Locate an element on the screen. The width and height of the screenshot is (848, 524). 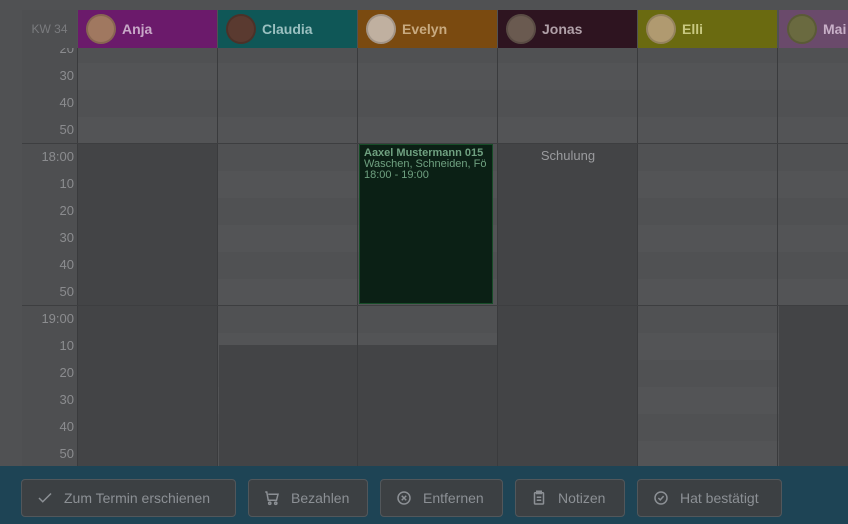
staff-header-elli: Elli is located at coordinates (707, 29).